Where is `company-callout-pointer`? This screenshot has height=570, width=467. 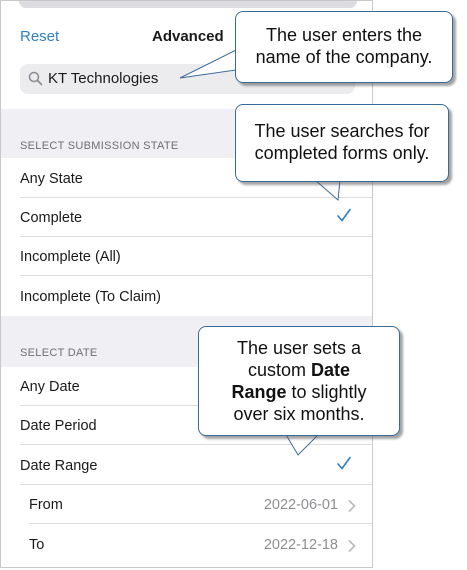 company-callout-pointer is located at coordinates (208, 64).